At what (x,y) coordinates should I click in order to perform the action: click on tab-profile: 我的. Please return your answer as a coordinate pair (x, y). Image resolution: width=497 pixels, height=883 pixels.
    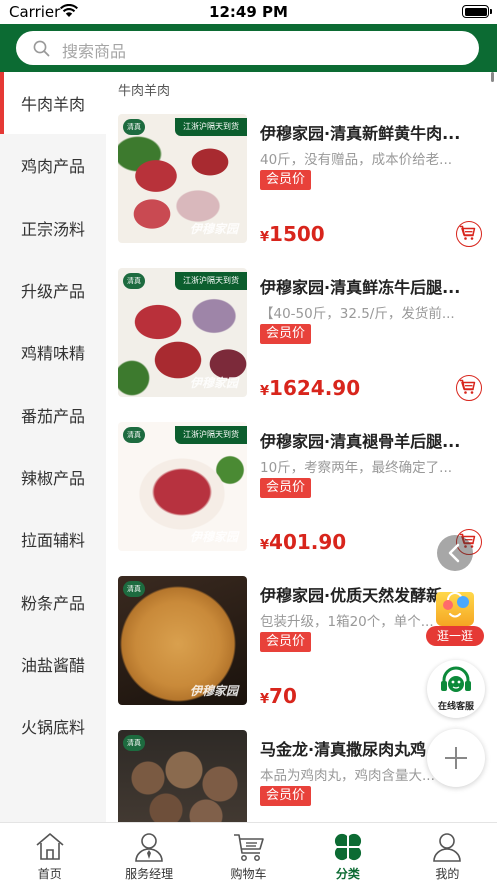
    Looking at the image, I should click on (447, 853).